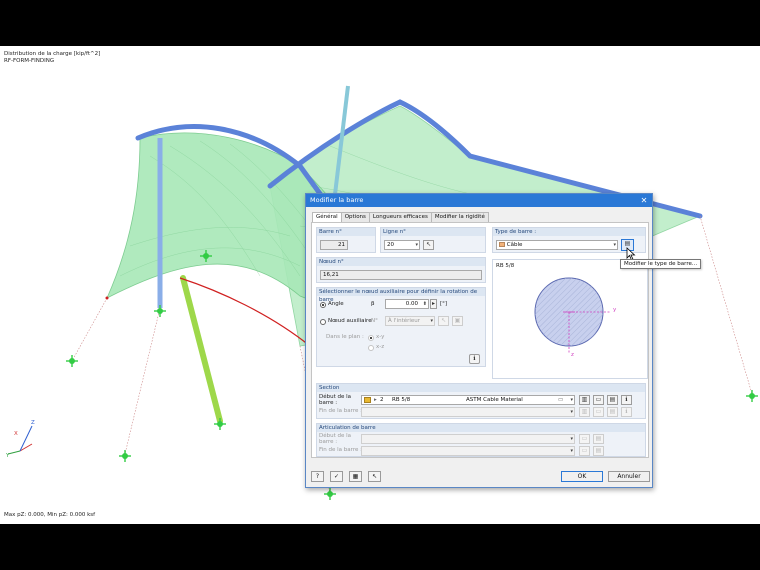 This screenshot has width=760, height=570. I want to click on cancel-button: Annuler, so click(629, 476).